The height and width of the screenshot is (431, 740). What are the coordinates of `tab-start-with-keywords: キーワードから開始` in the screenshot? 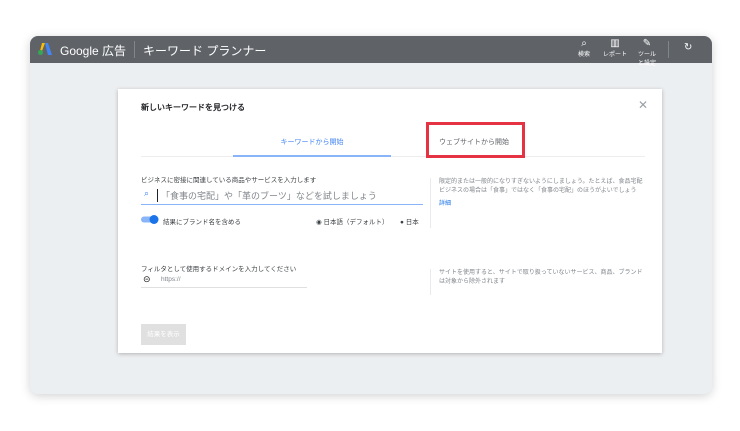 It's located at (312, 143).